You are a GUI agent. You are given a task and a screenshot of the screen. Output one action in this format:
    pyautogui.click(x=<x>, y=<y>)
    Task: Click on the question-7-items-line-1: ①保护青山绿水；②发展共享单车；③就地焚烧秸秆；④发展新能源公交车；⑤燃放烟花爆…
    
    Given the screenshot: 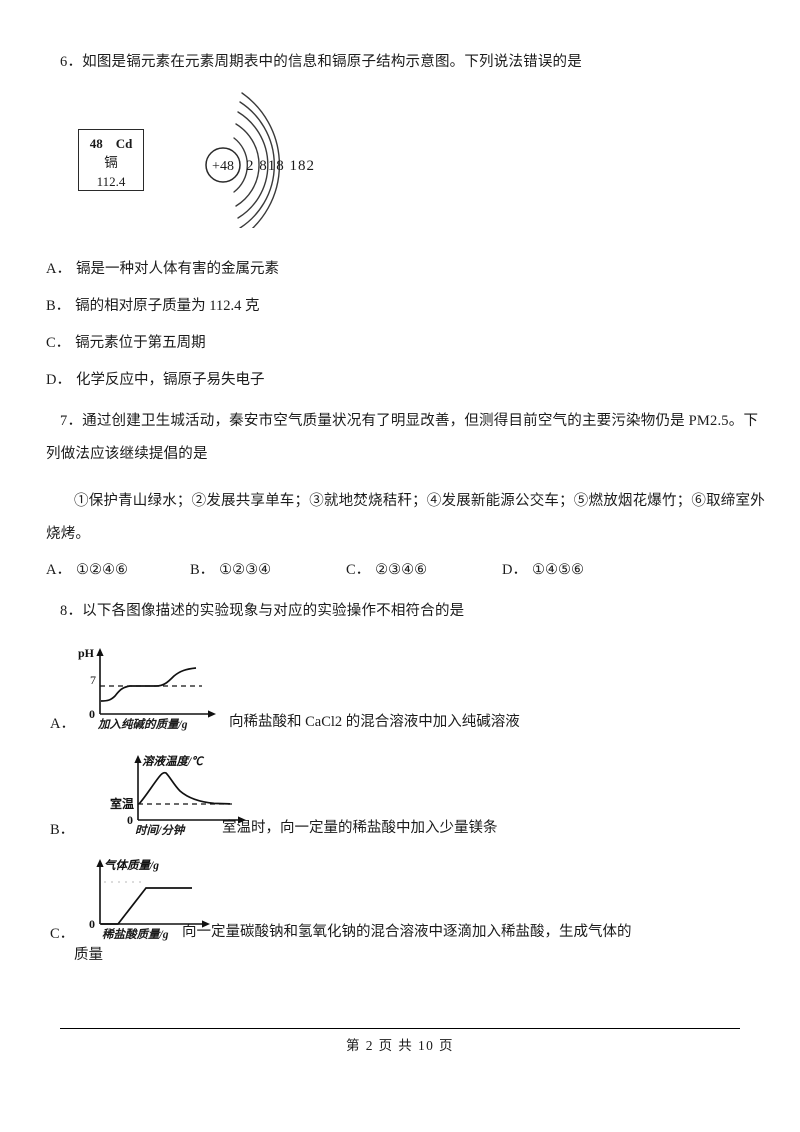 What is the action you would take?
    pyautogui.click(x=419, y=501)
    